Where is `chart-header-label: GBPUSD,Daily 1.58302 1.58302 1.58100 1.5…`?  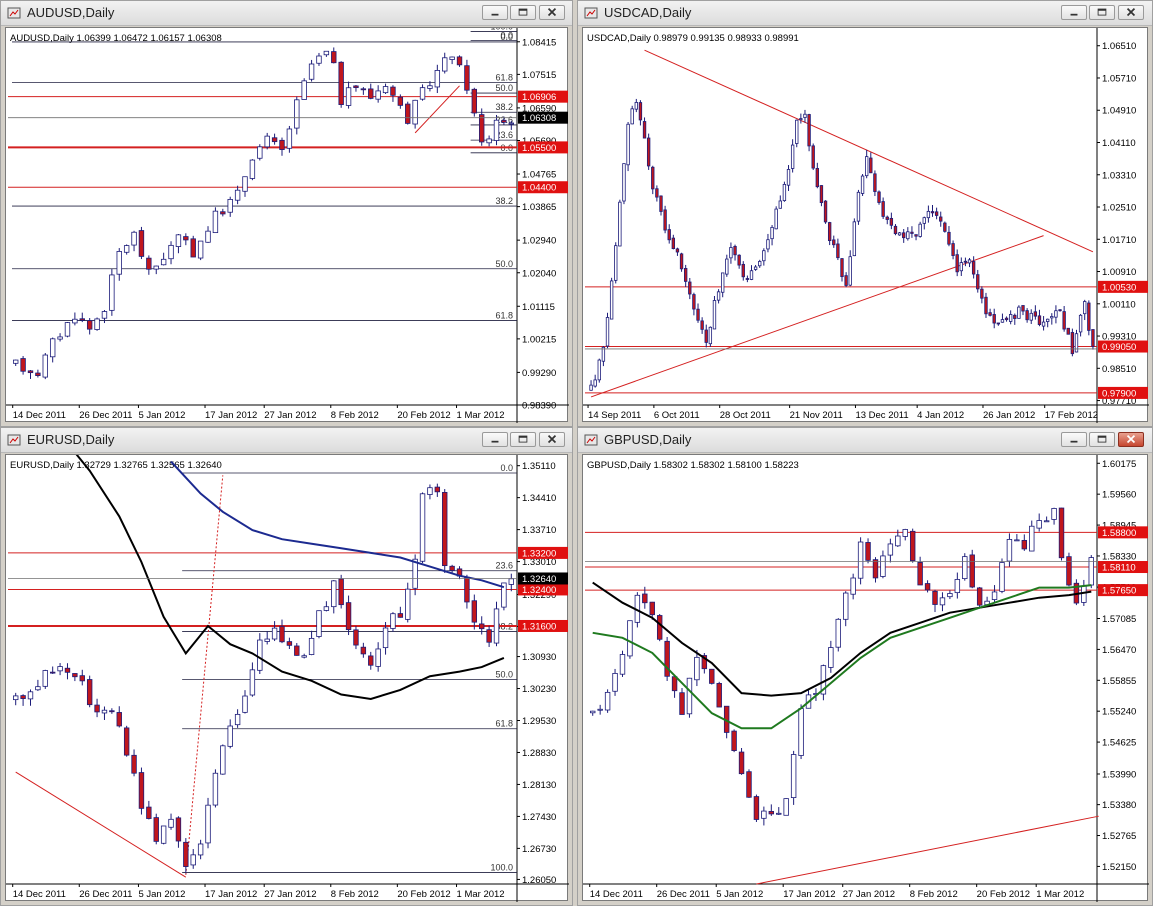
chart-header-label: GBPUSD,Daily 1.58302 1.58302 1.58100 1.5… is located at coordinates (693, 465).